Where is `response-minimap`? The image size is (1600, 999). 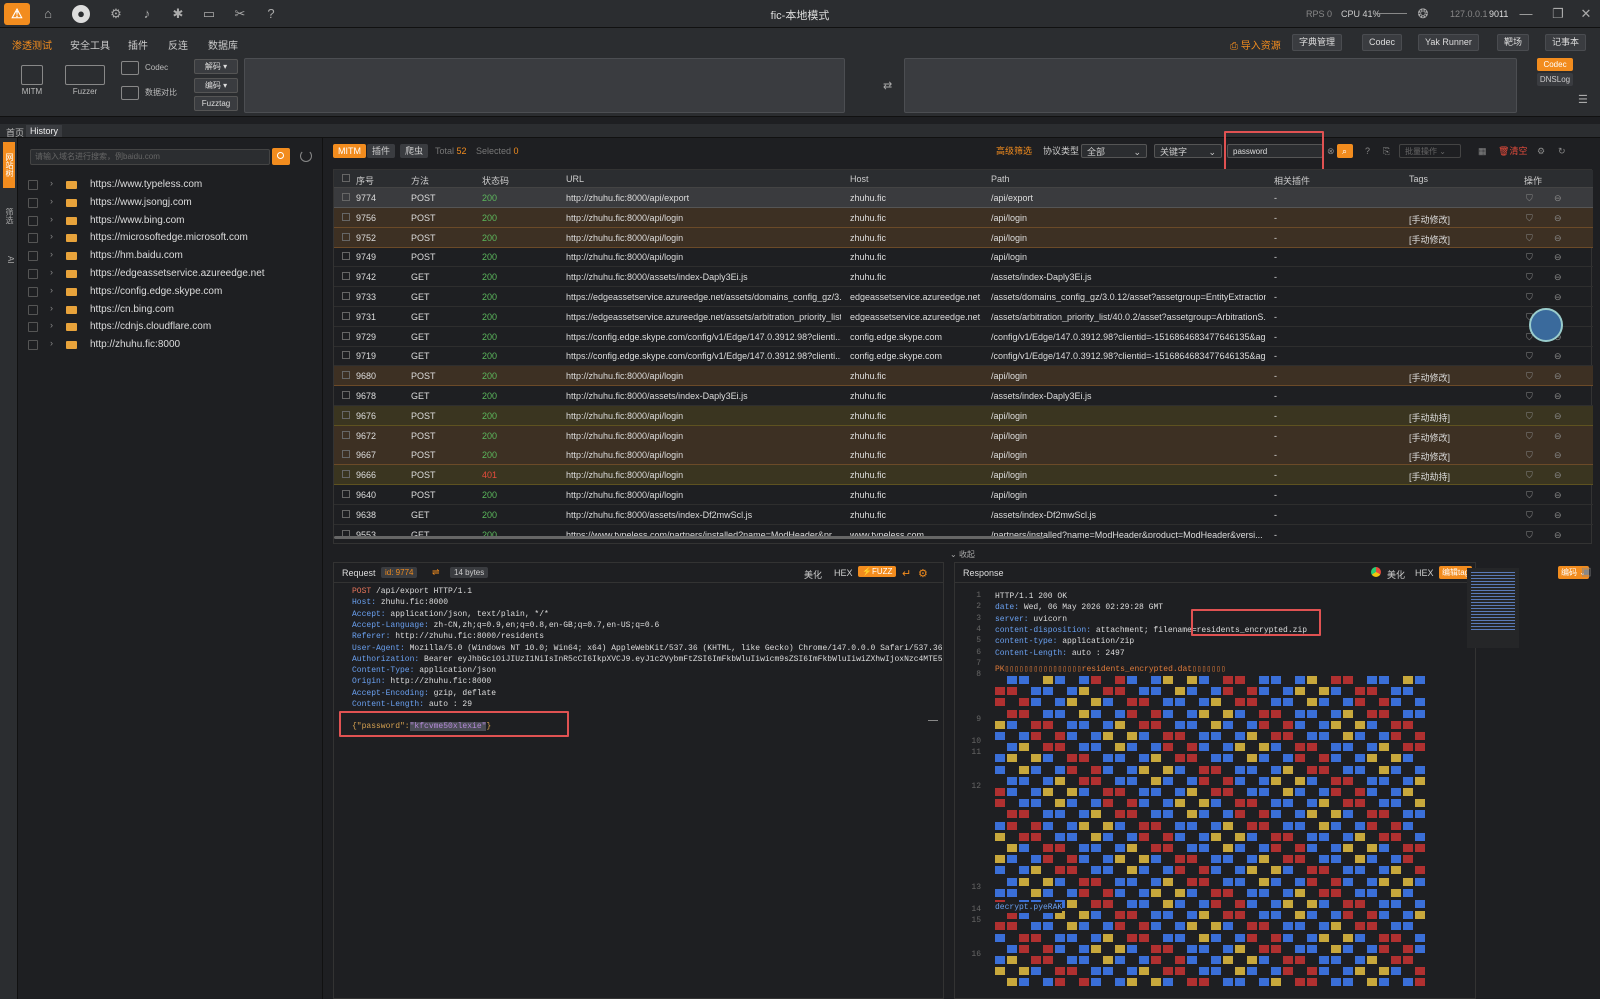
response-minimap is located at coordinates (1493, 608).